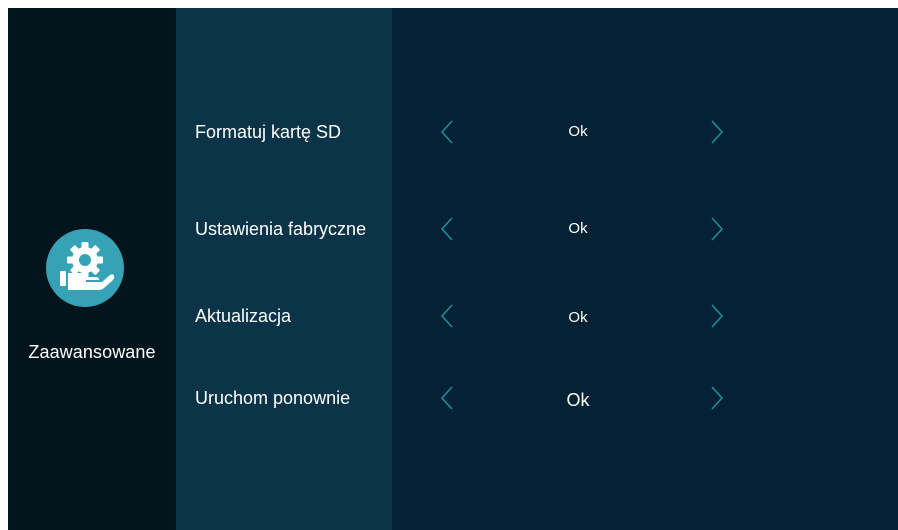 This screenshot has height=530, width=898. I want to click on setting-row-format-sd: Formatuj kartę SD Ok, so click(453, 132).